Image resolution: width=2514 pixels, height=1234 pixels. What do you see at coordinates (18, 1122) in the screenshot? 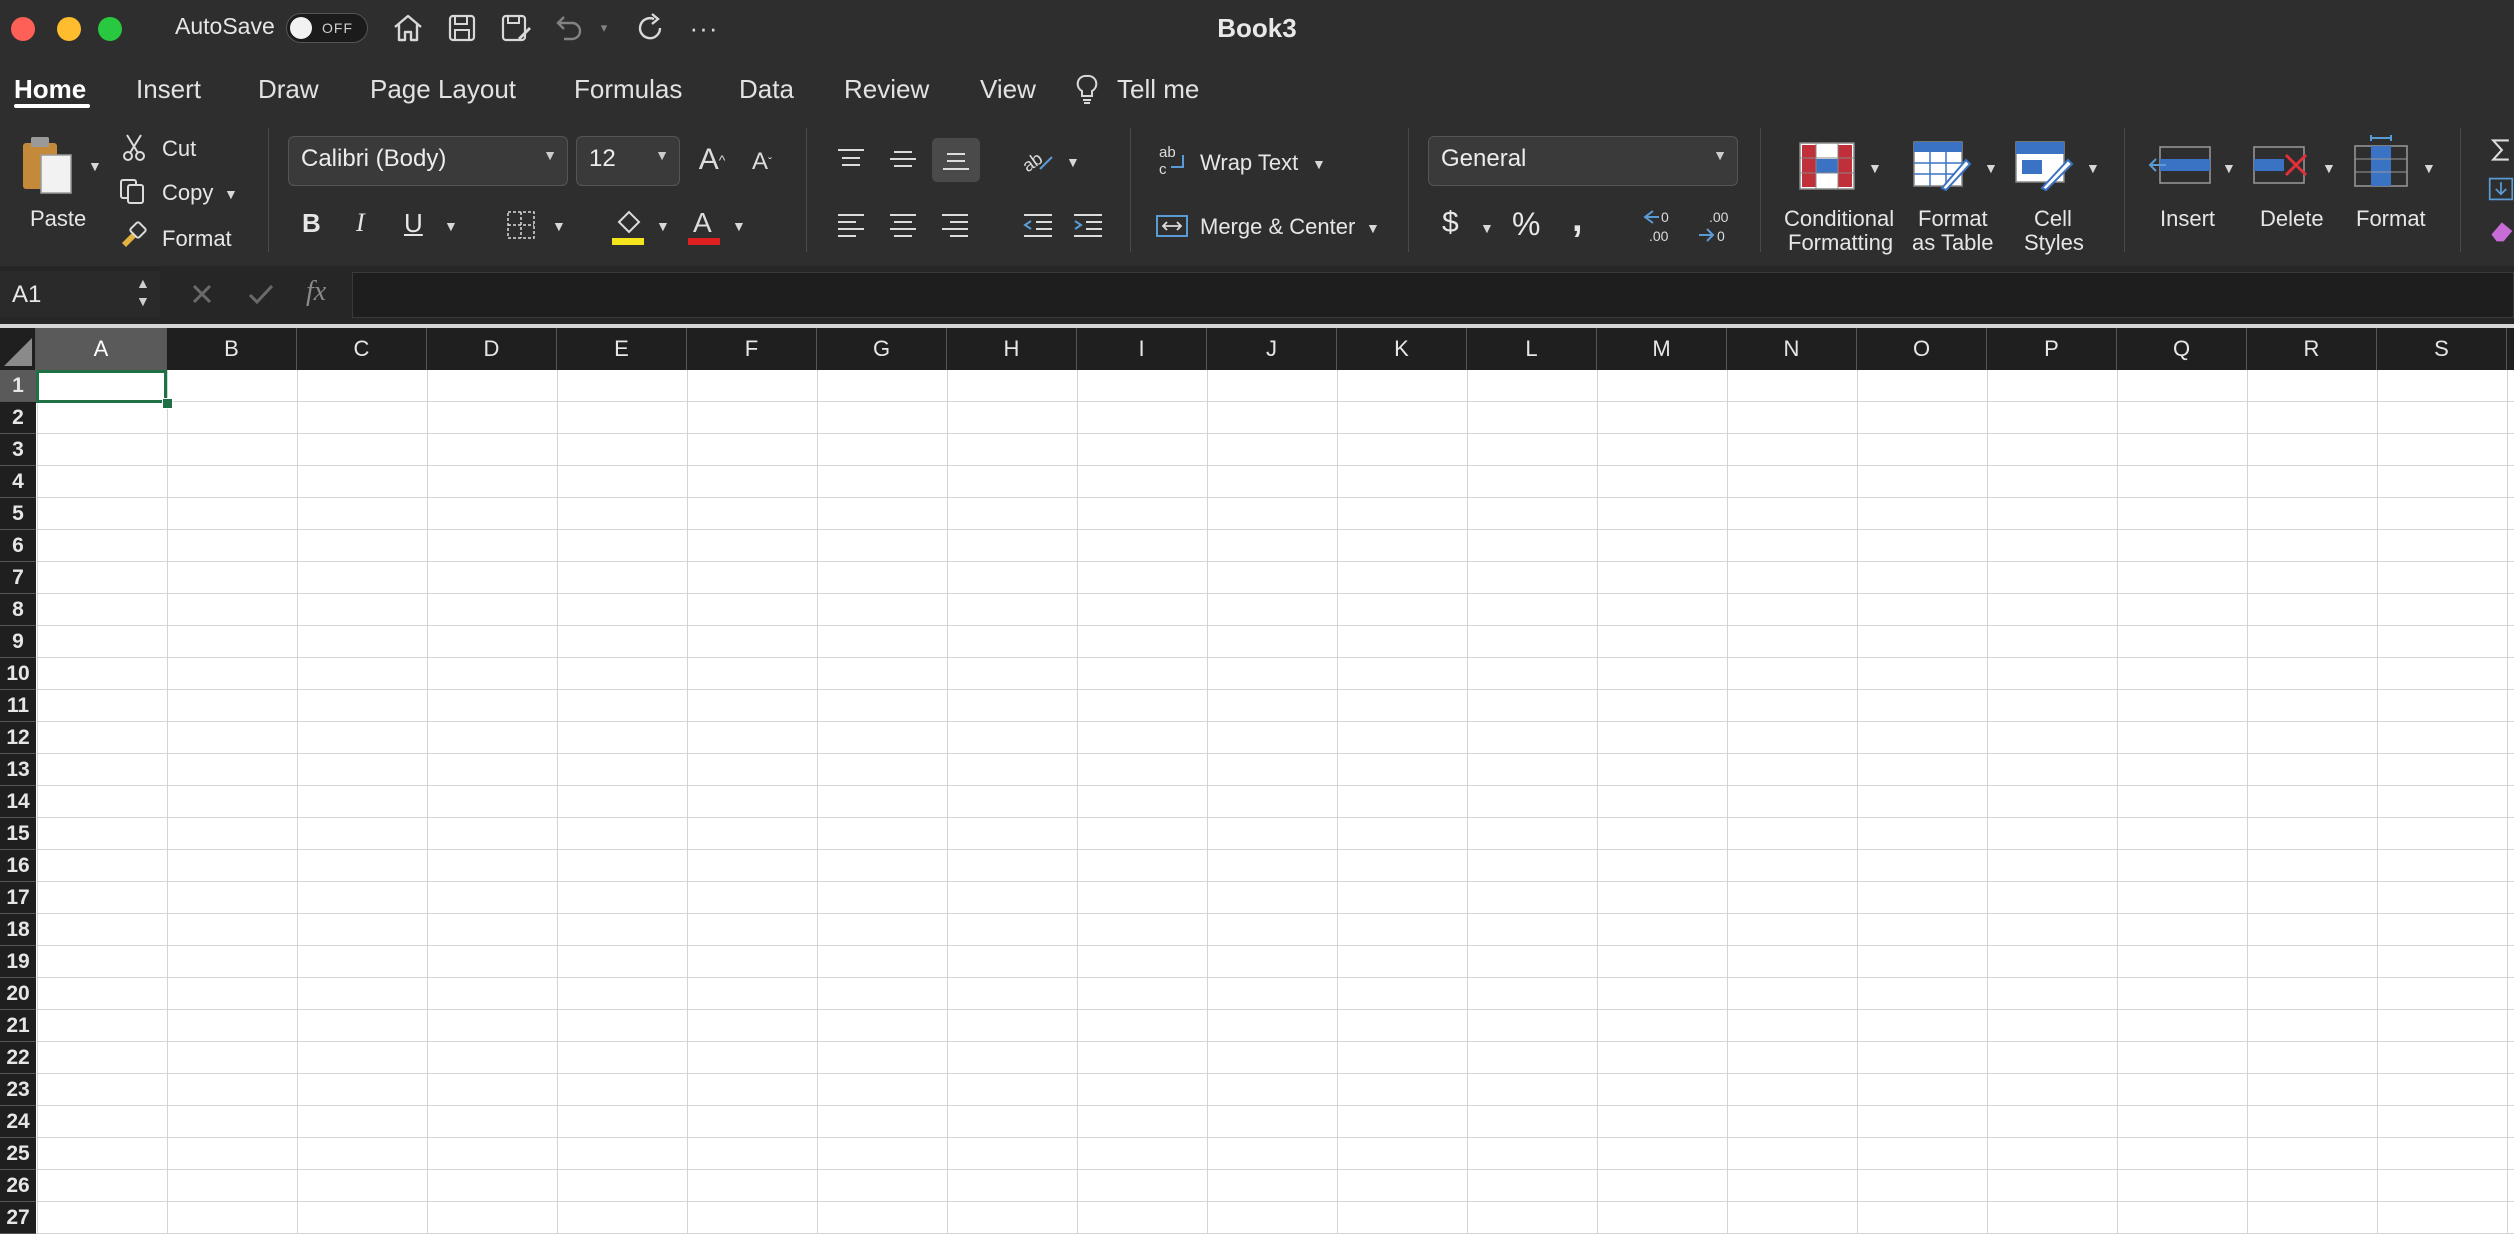
I see `row-header-24: 24` at bounding box center [18, 1122].